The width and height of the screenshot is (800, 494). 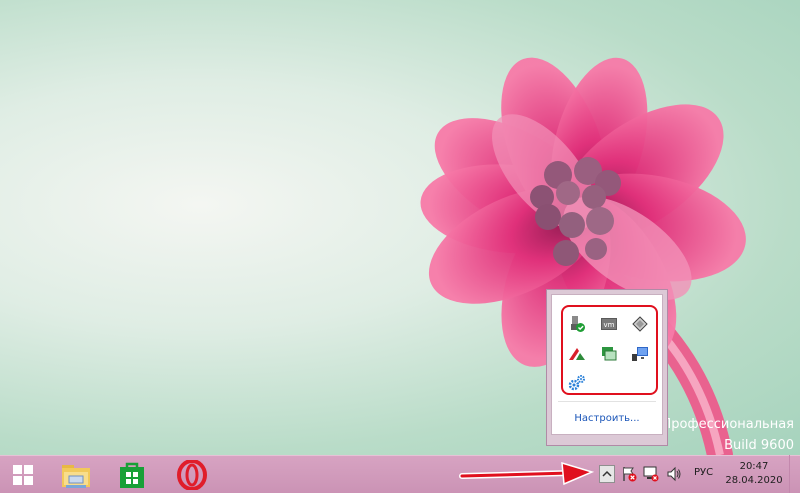 I want to click on network-icon, so click(x=651, y=474).